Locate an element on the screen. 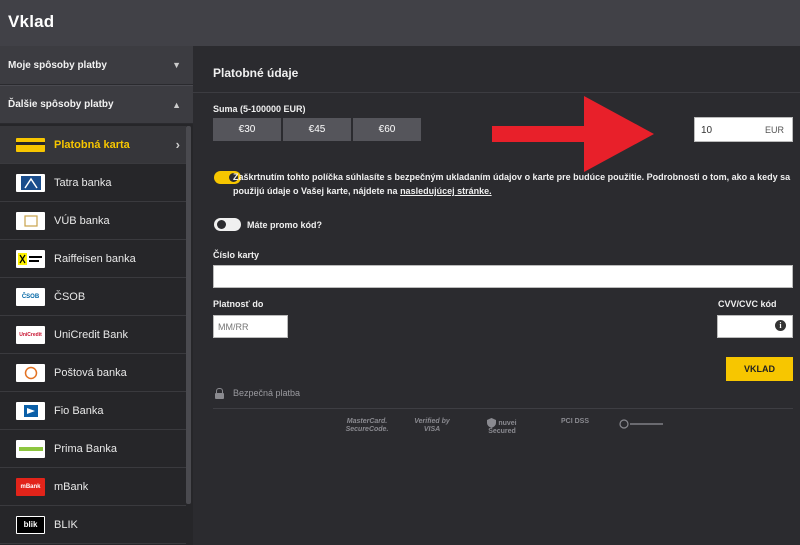  preset-amount-60-button: €60 is located at coordinates (387, 129).